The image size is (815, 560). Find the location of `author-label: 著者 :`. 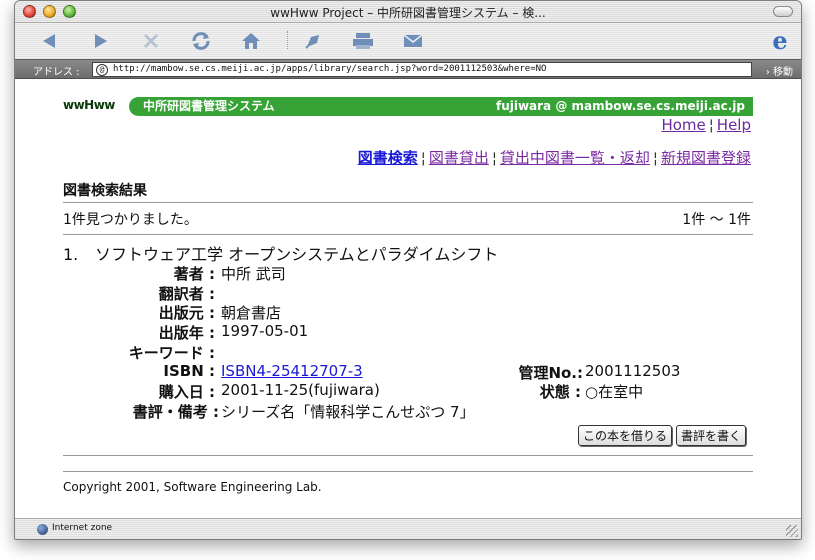

author-label: 著者 : is located at coordinates (194, 274).